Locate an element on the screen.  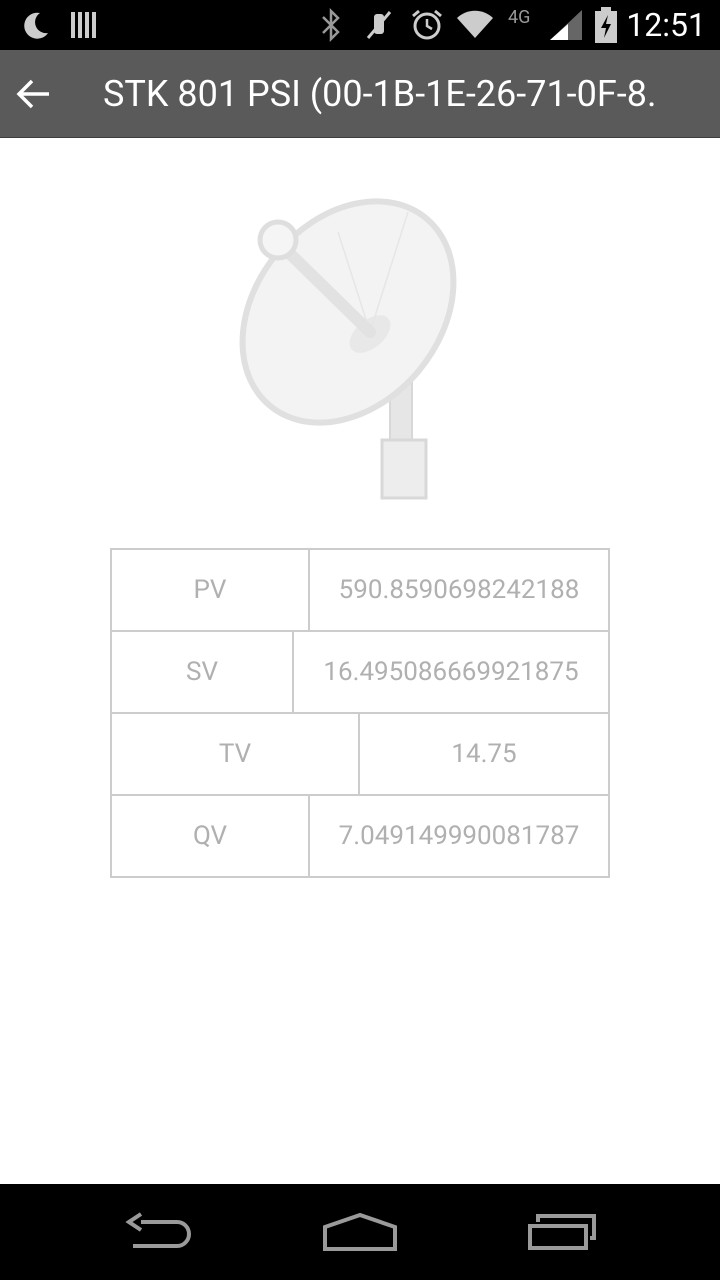
mute-icon is located at coordinates (379, 25).